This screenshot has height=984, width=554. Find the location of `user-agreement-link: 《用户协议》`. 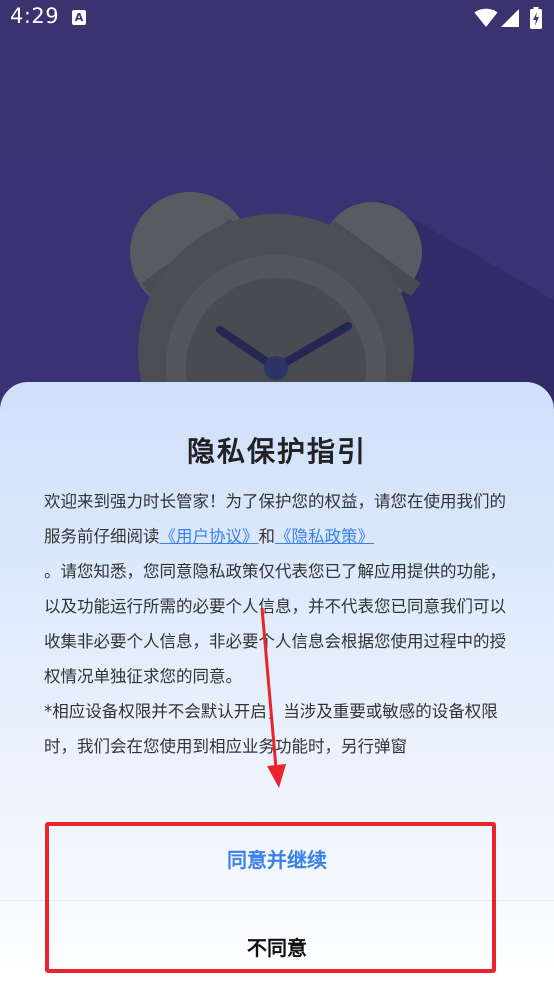

user-agreement-link: 《用户协议》 is located at coordinates (209, 536).